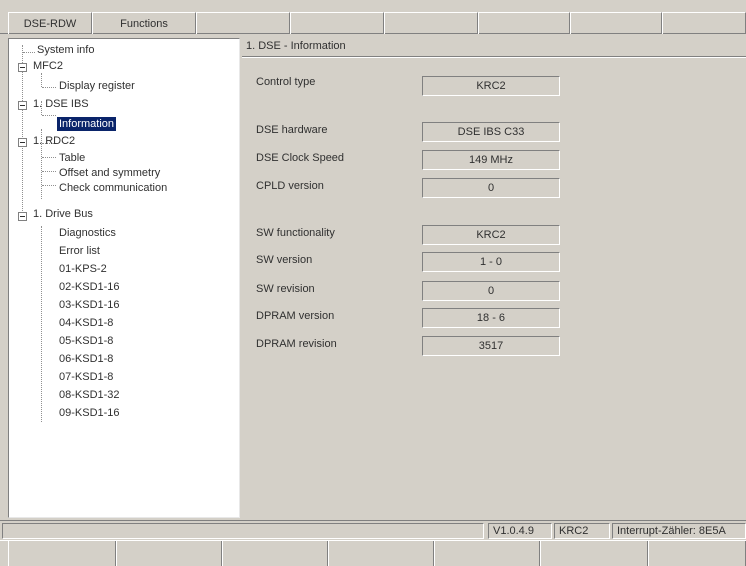  I want to click on menu-item-functions: Functions, so click(144, 23).